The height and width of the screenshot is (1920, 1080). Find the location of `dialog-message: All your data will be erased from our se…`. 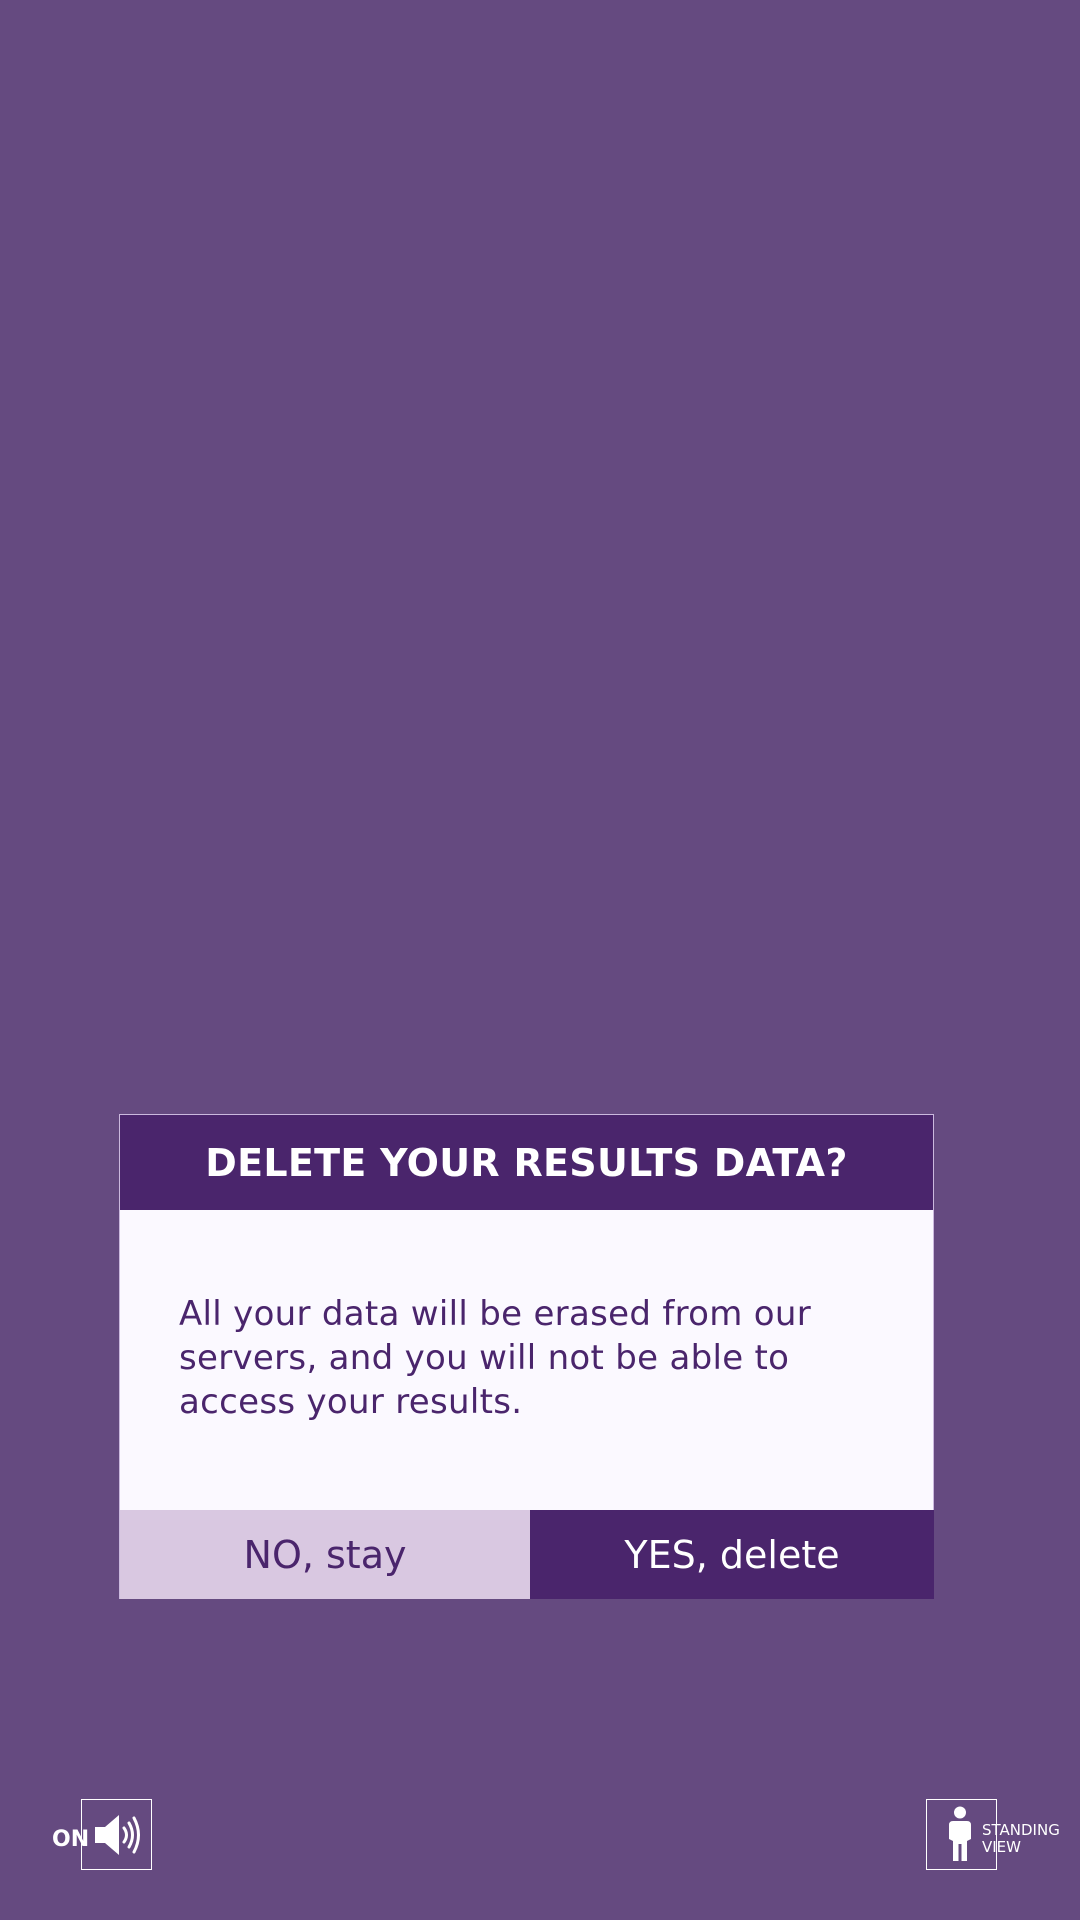

dialog-message: All your data will be erased from our se… is located at coordinates (495, 1358).